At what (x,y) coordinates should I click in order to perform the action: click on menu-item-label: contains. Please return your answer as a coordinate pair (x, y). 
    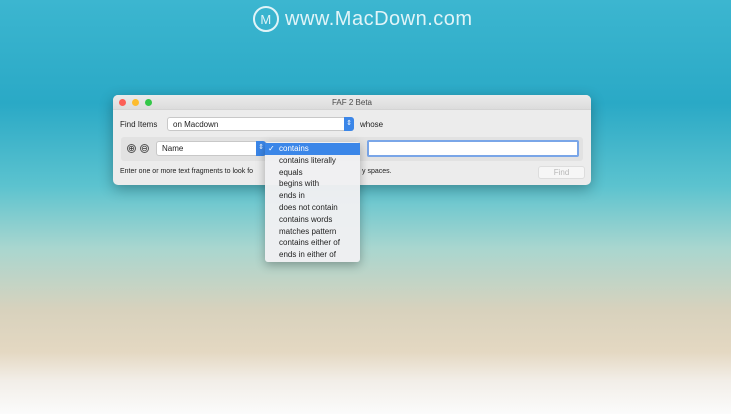
    Looking at the image, I should click on (294, 148).